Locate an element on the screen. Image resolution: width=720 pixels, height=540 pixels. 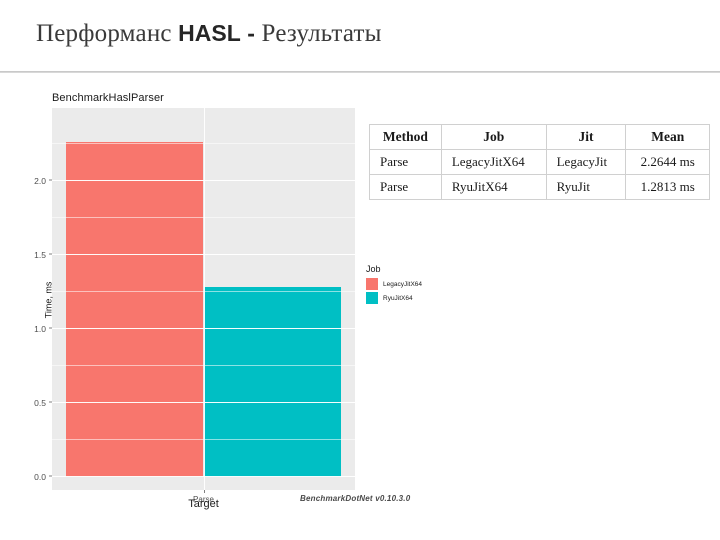
chart-footer: BenchmarkDotNet v0.10.3.0 is located at coordinates (355, 498).